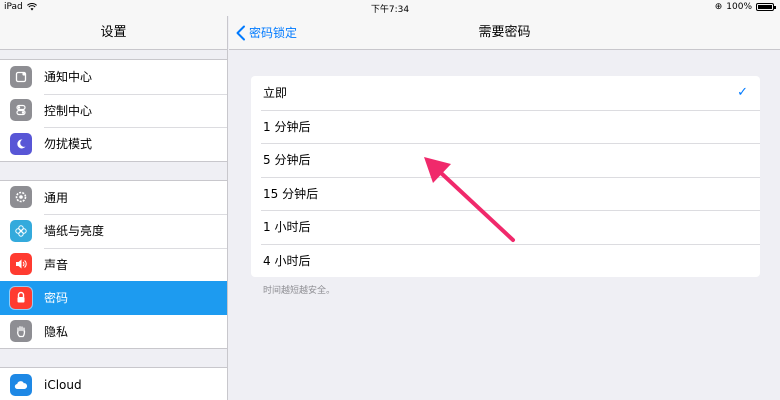 The height and width of the screenshot is (400, 780). I want to click on sidebar-item-do-not-disturb: 勿扰模式, so click(113, 144).